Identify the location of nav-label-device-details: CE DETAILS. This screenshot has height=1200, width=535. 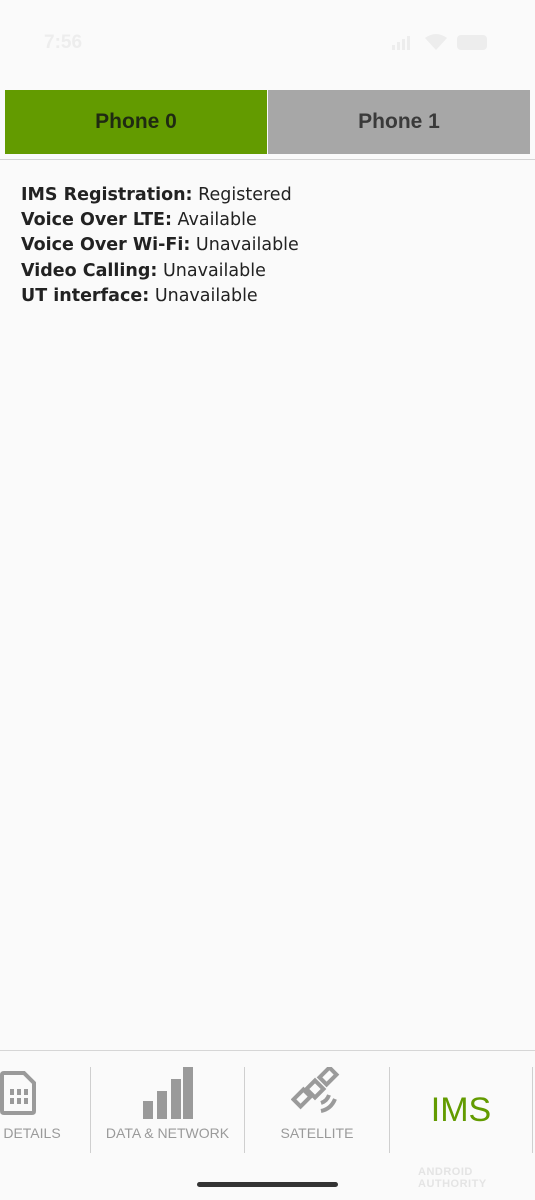
(30, 1133).